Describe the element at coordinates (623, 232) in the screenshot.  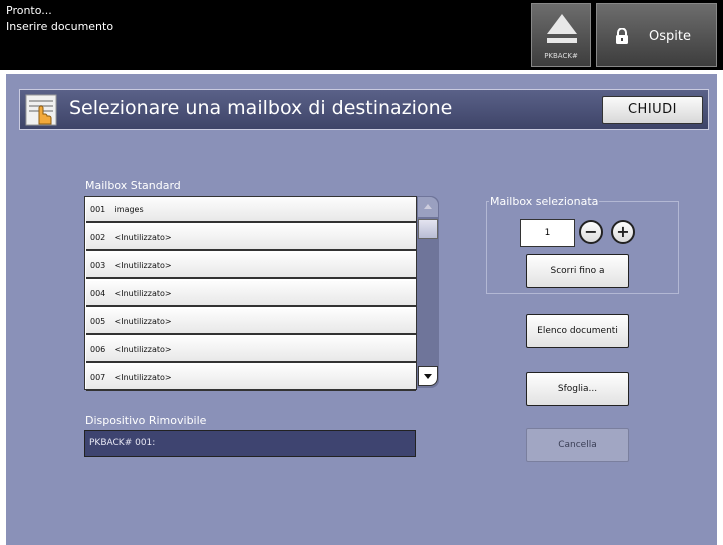
I see `increment-button: +` at that location.